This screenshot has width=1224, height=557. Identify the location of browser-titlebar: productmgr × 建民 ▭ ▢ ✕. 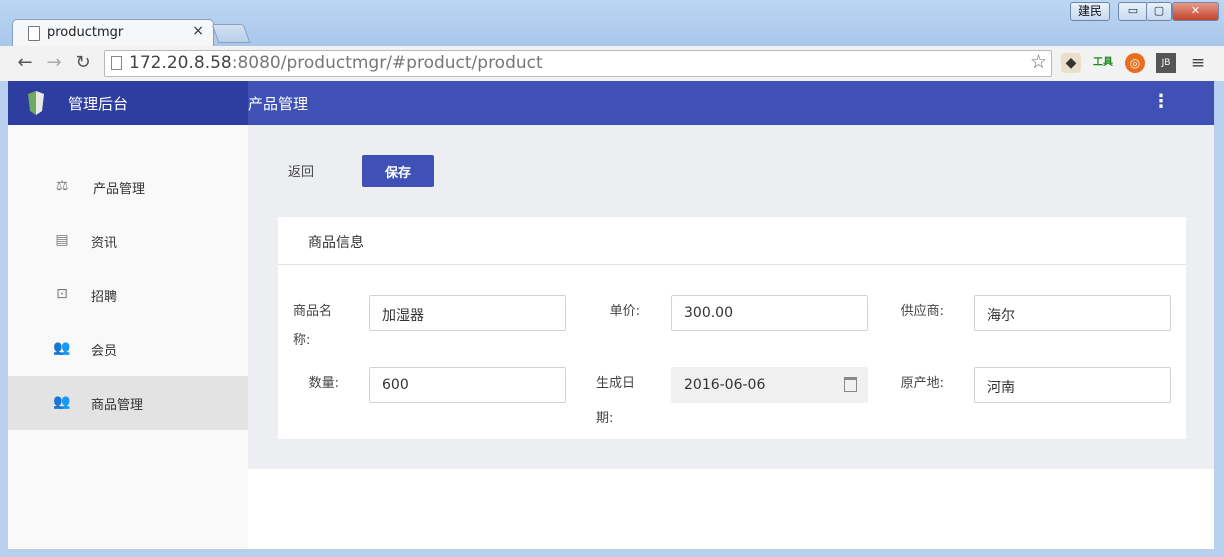
(612, 23).